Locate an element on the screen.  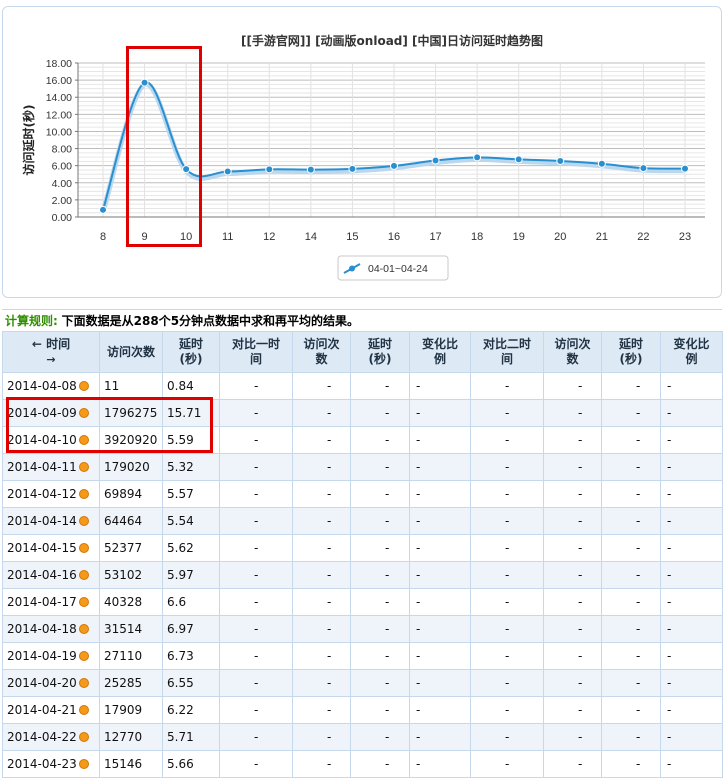
table-row: 2014-04-17 40328 6.6- - - - - - - - is located at coordinates (362, 602).